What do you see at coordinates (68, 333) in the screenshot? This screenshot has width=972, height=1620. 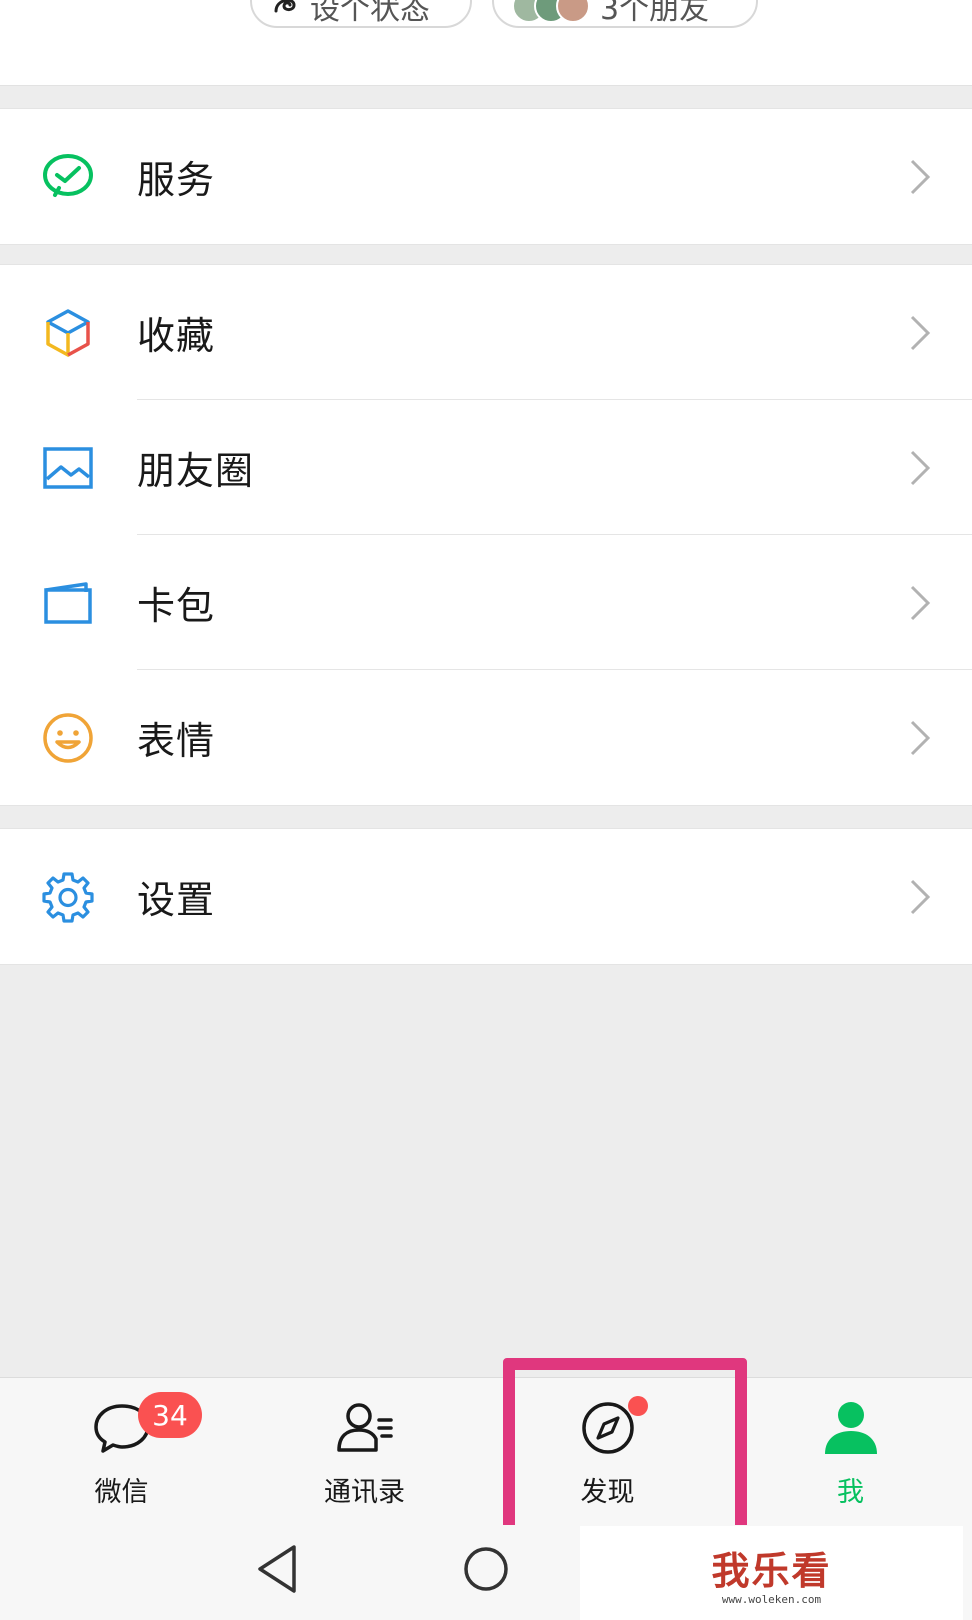 I see `favorites-icon` at bounding box center [68, 333].